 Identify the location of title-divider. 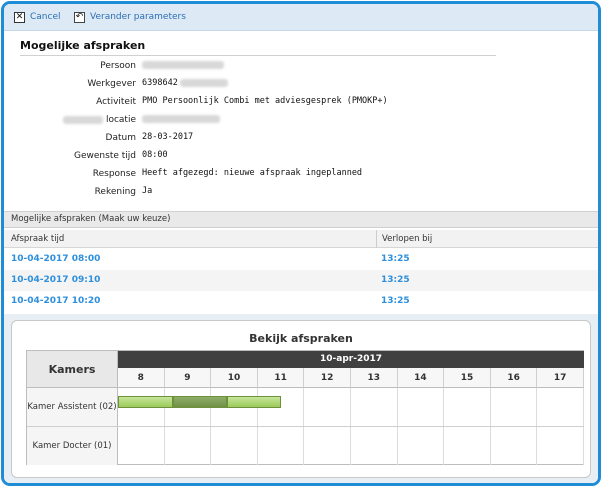
(258, 55).